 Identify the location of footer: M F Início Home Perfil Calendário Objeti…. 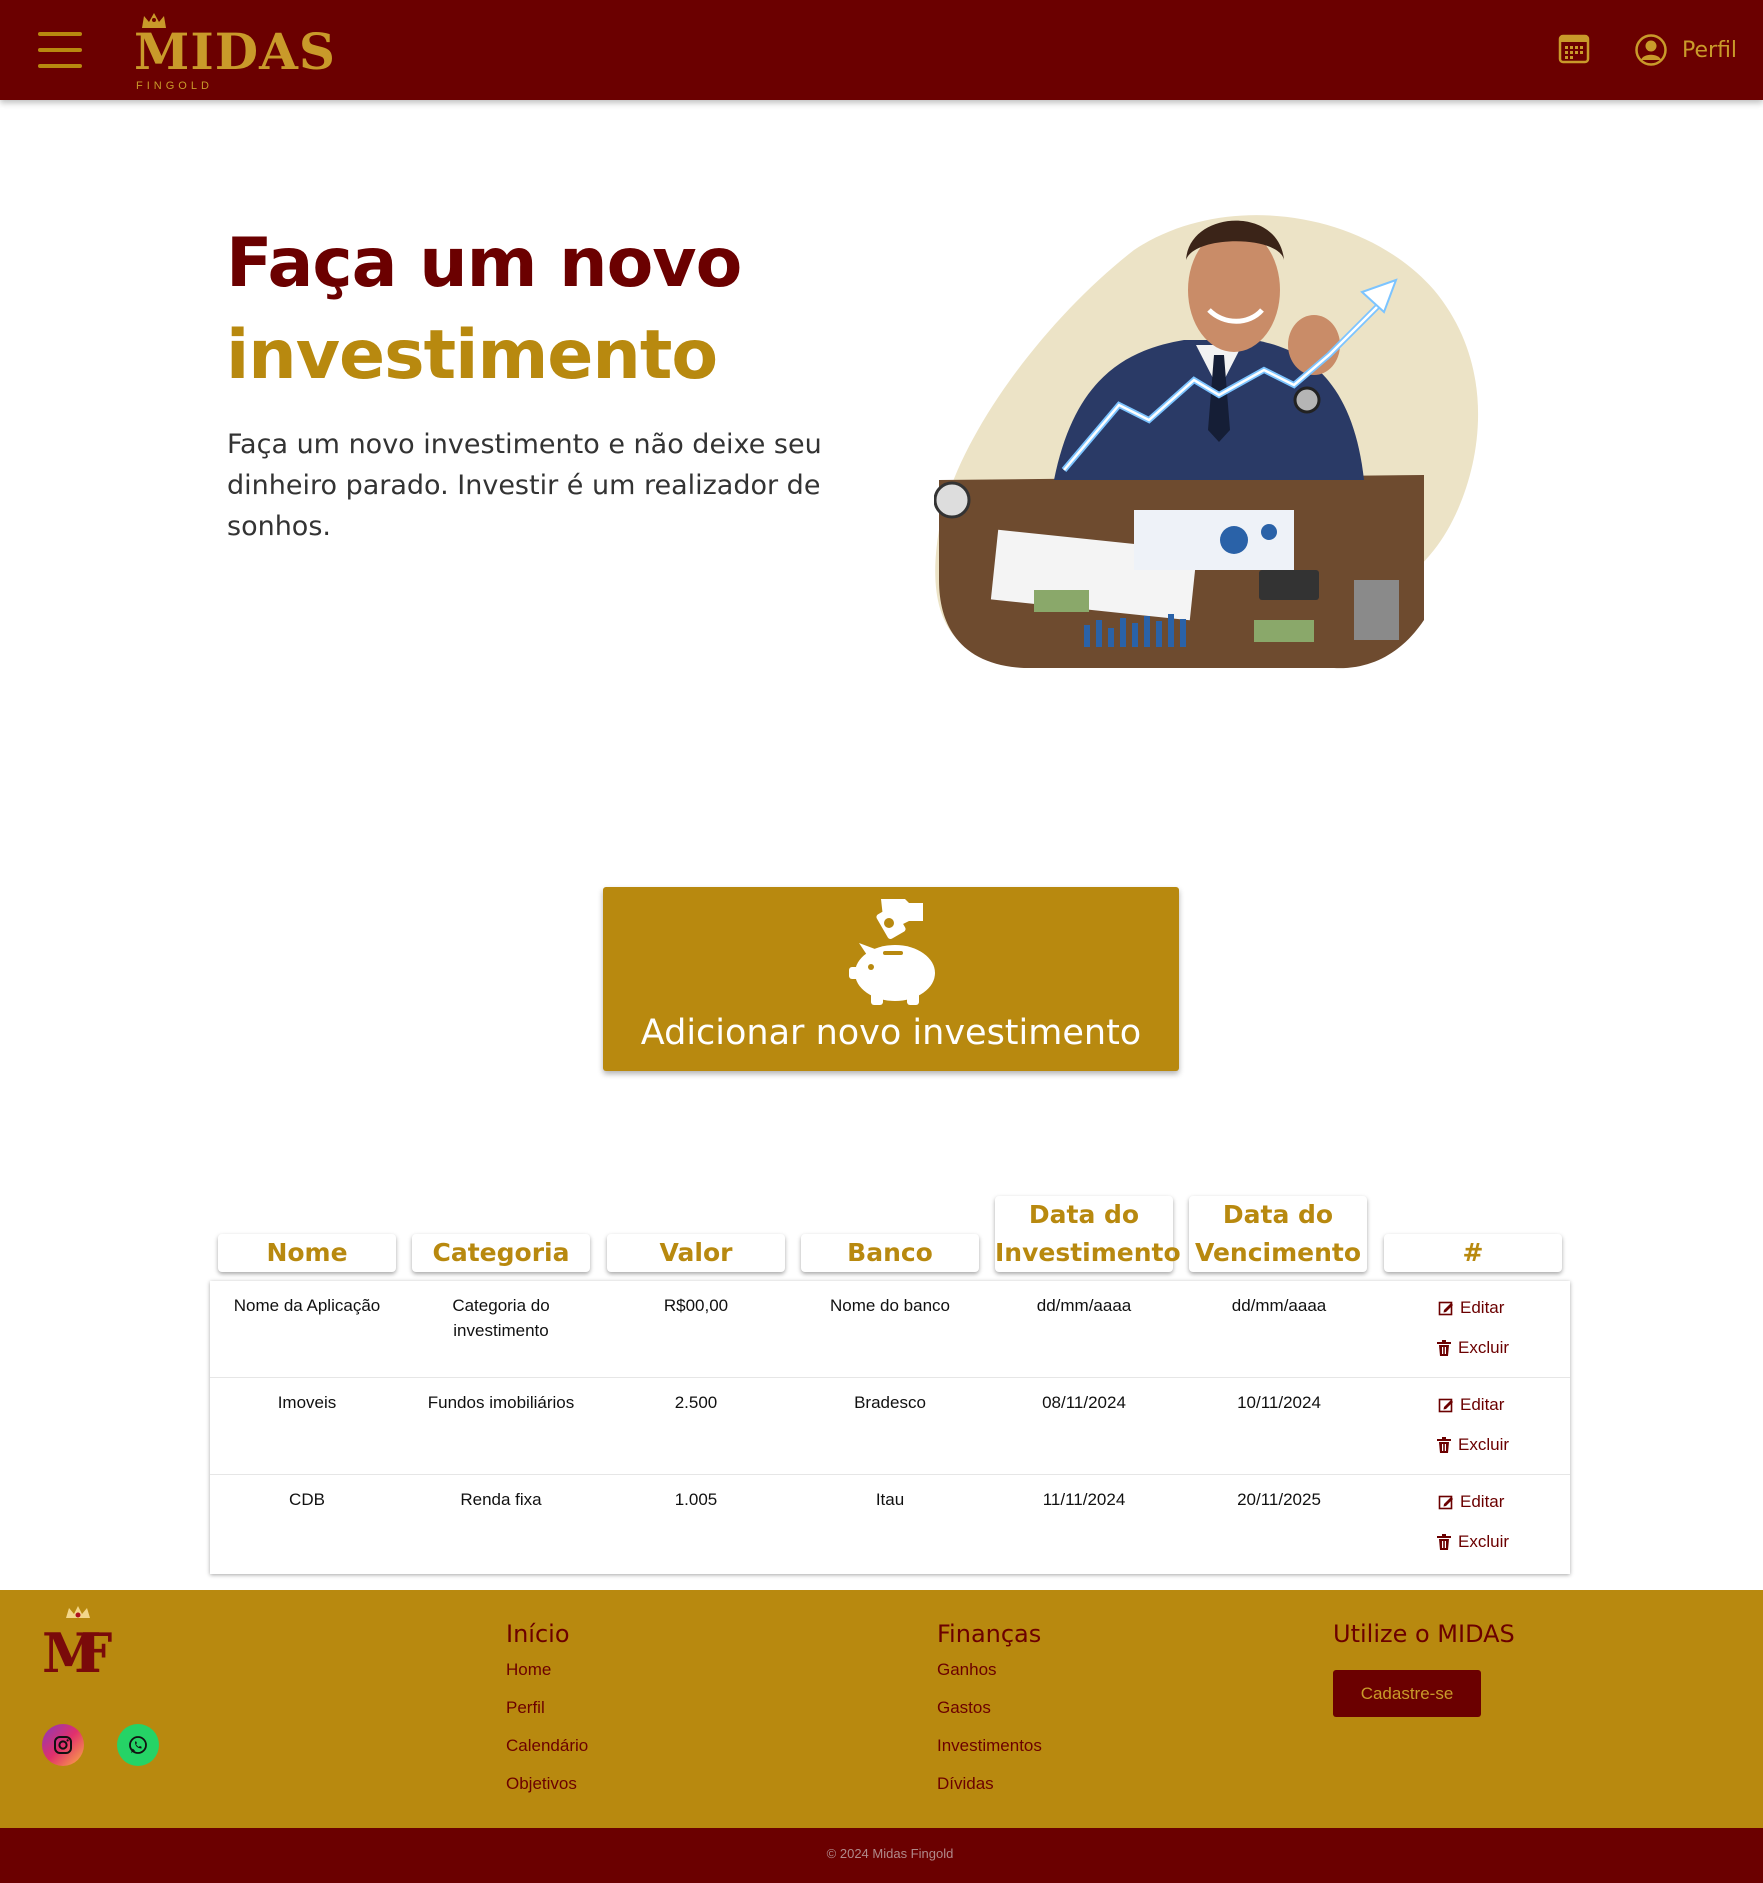
(881, 1709).